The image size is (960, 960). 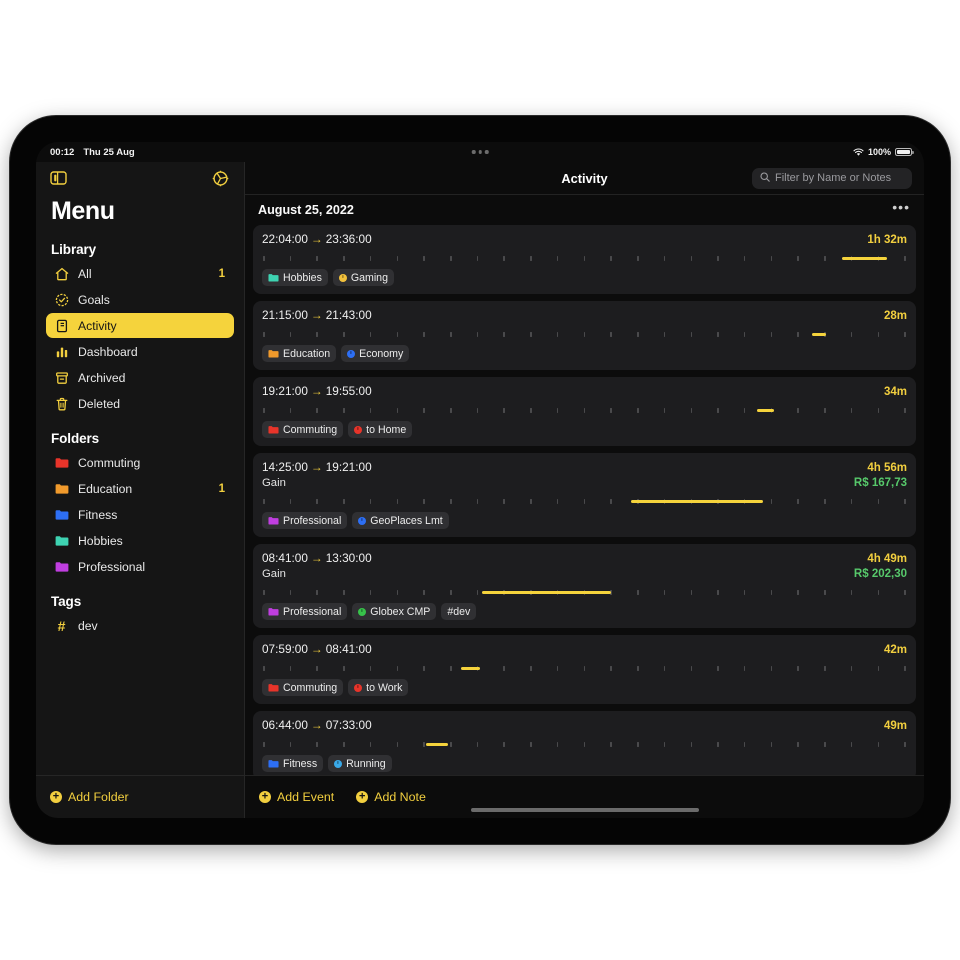 What do you see at coordinates (102, 377) in the screenshot?
I see `sidebar-item-label: Archived` at bounding box center [102, 377].